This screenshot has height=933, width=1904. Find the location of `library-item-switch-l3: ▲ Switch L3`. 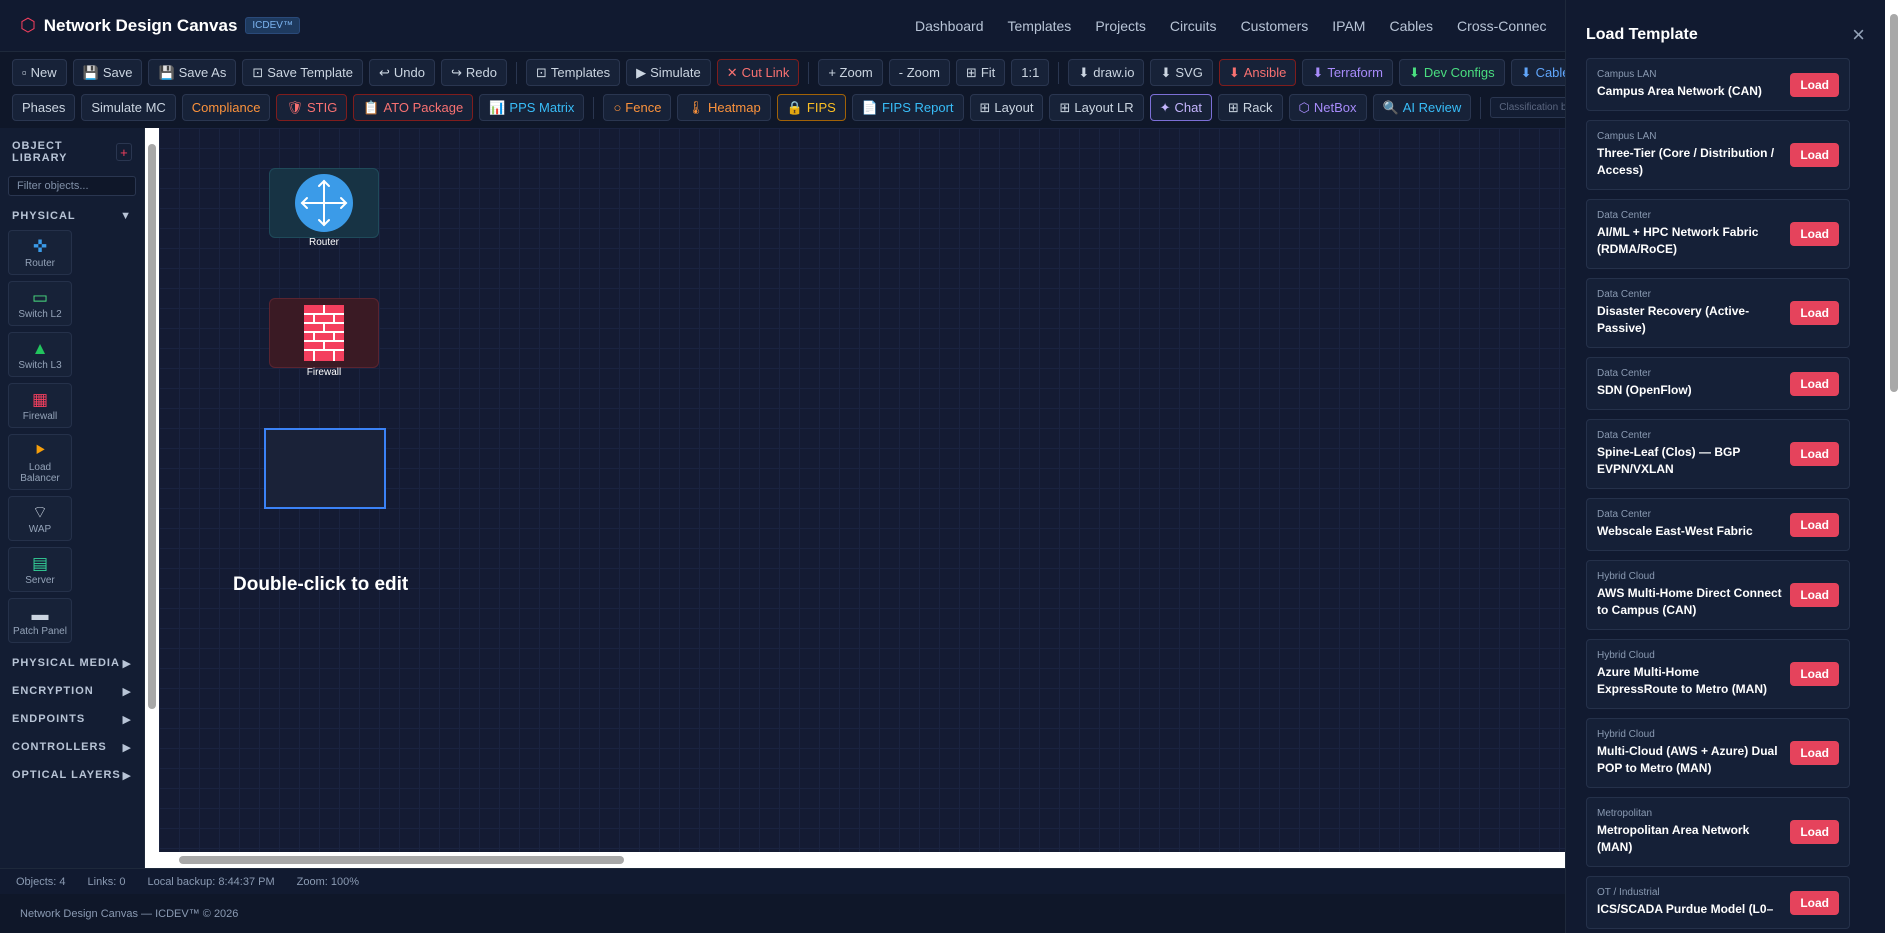

library-item-switch-l3: ▲ Switch L3 is located at coordinates (40, 354).